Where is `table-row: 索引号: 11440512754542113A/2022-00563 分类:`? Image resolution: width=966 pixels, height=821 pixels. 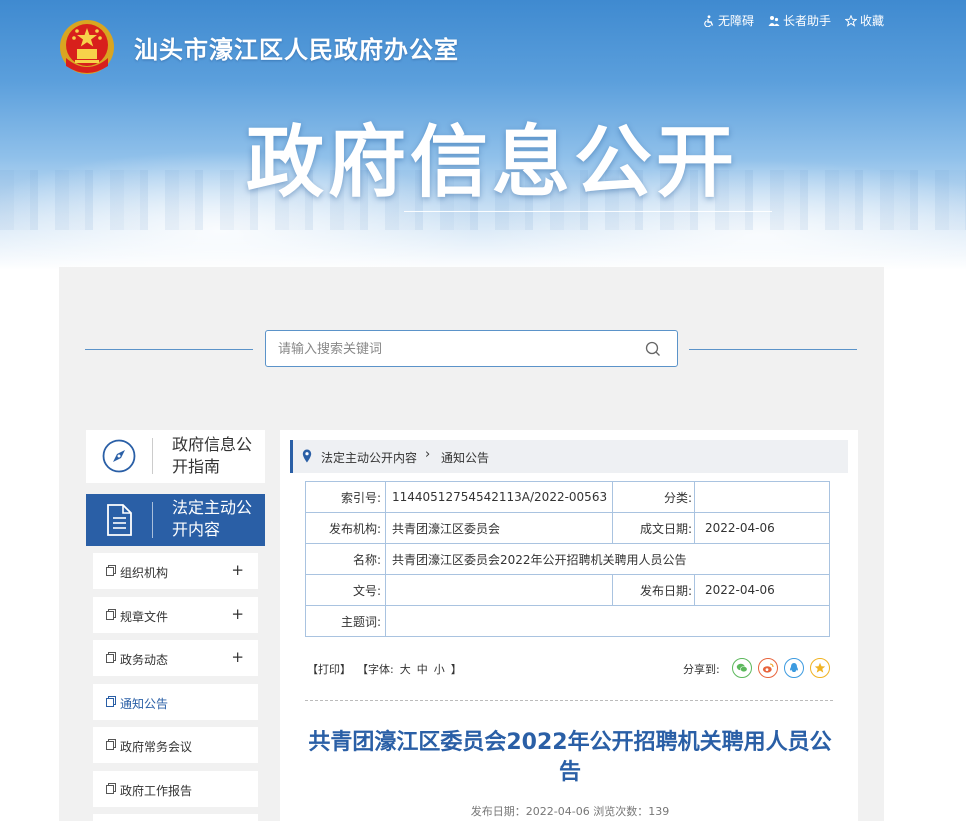 table-row: 索引号: 11440512754542113A/2022-00563 分类: is located at coordinates (567, 497).